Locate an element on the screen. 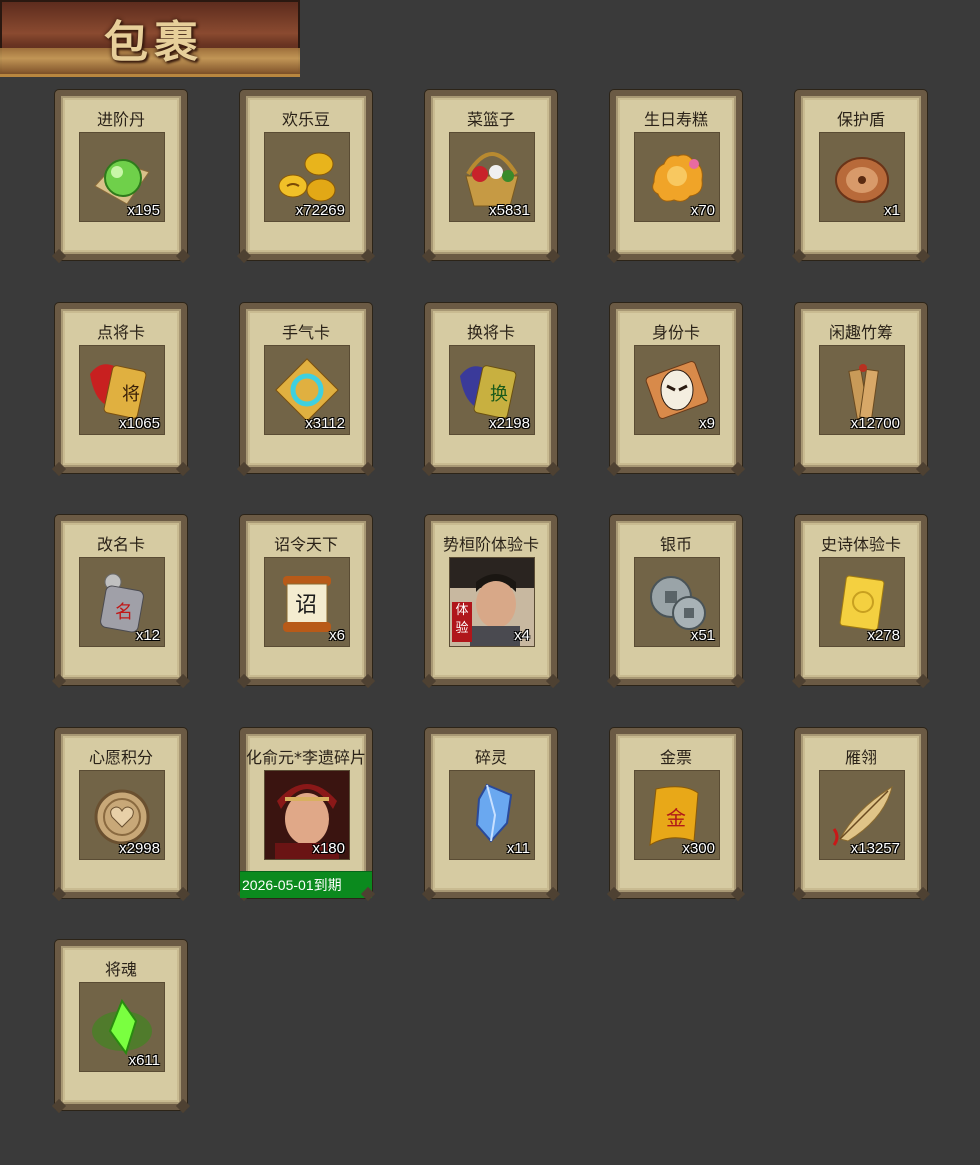  item-card: 菜篮子 x5831 is located at coordinates (491, 175).